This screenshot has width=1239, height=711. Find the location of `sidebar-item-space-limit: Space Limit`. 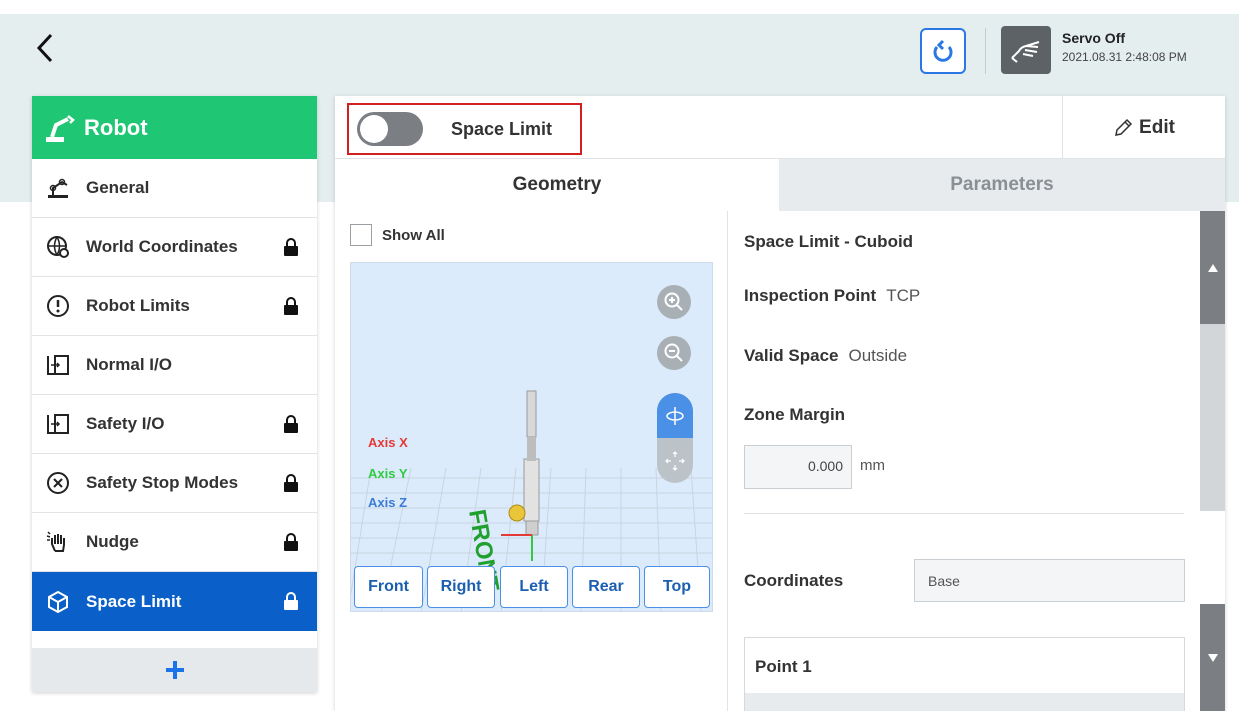

sidebar-item-space-limit: Space Limit is located at coordinates (174, 601).